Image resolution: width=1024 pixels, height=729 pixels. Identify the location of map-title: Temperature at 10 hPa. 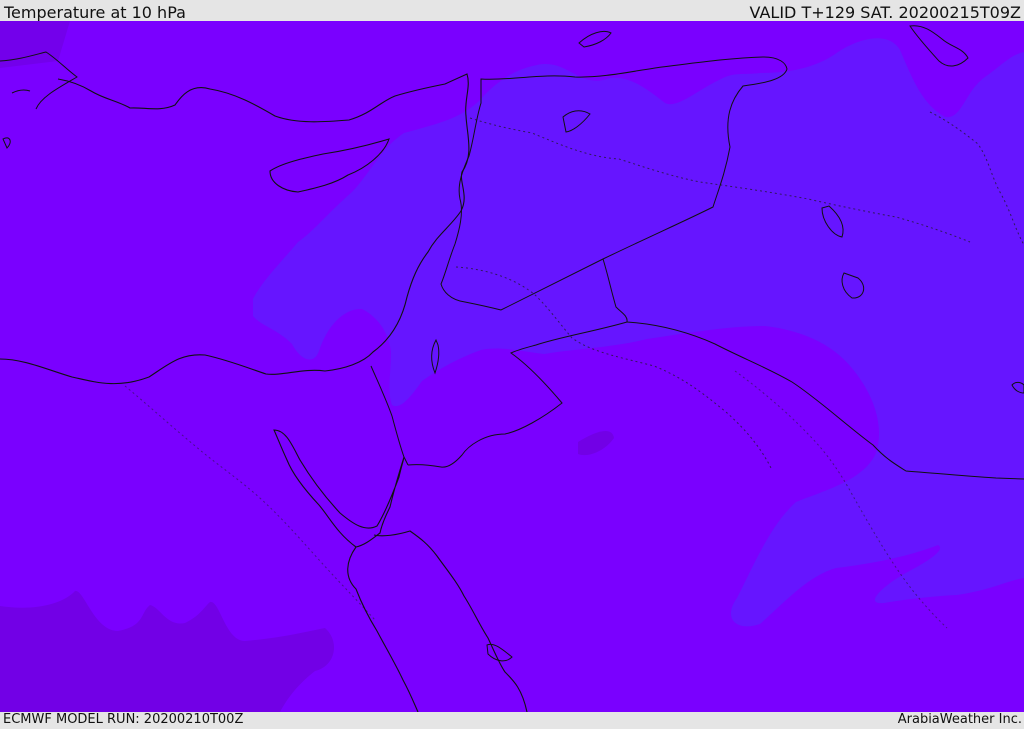
(95, 12).